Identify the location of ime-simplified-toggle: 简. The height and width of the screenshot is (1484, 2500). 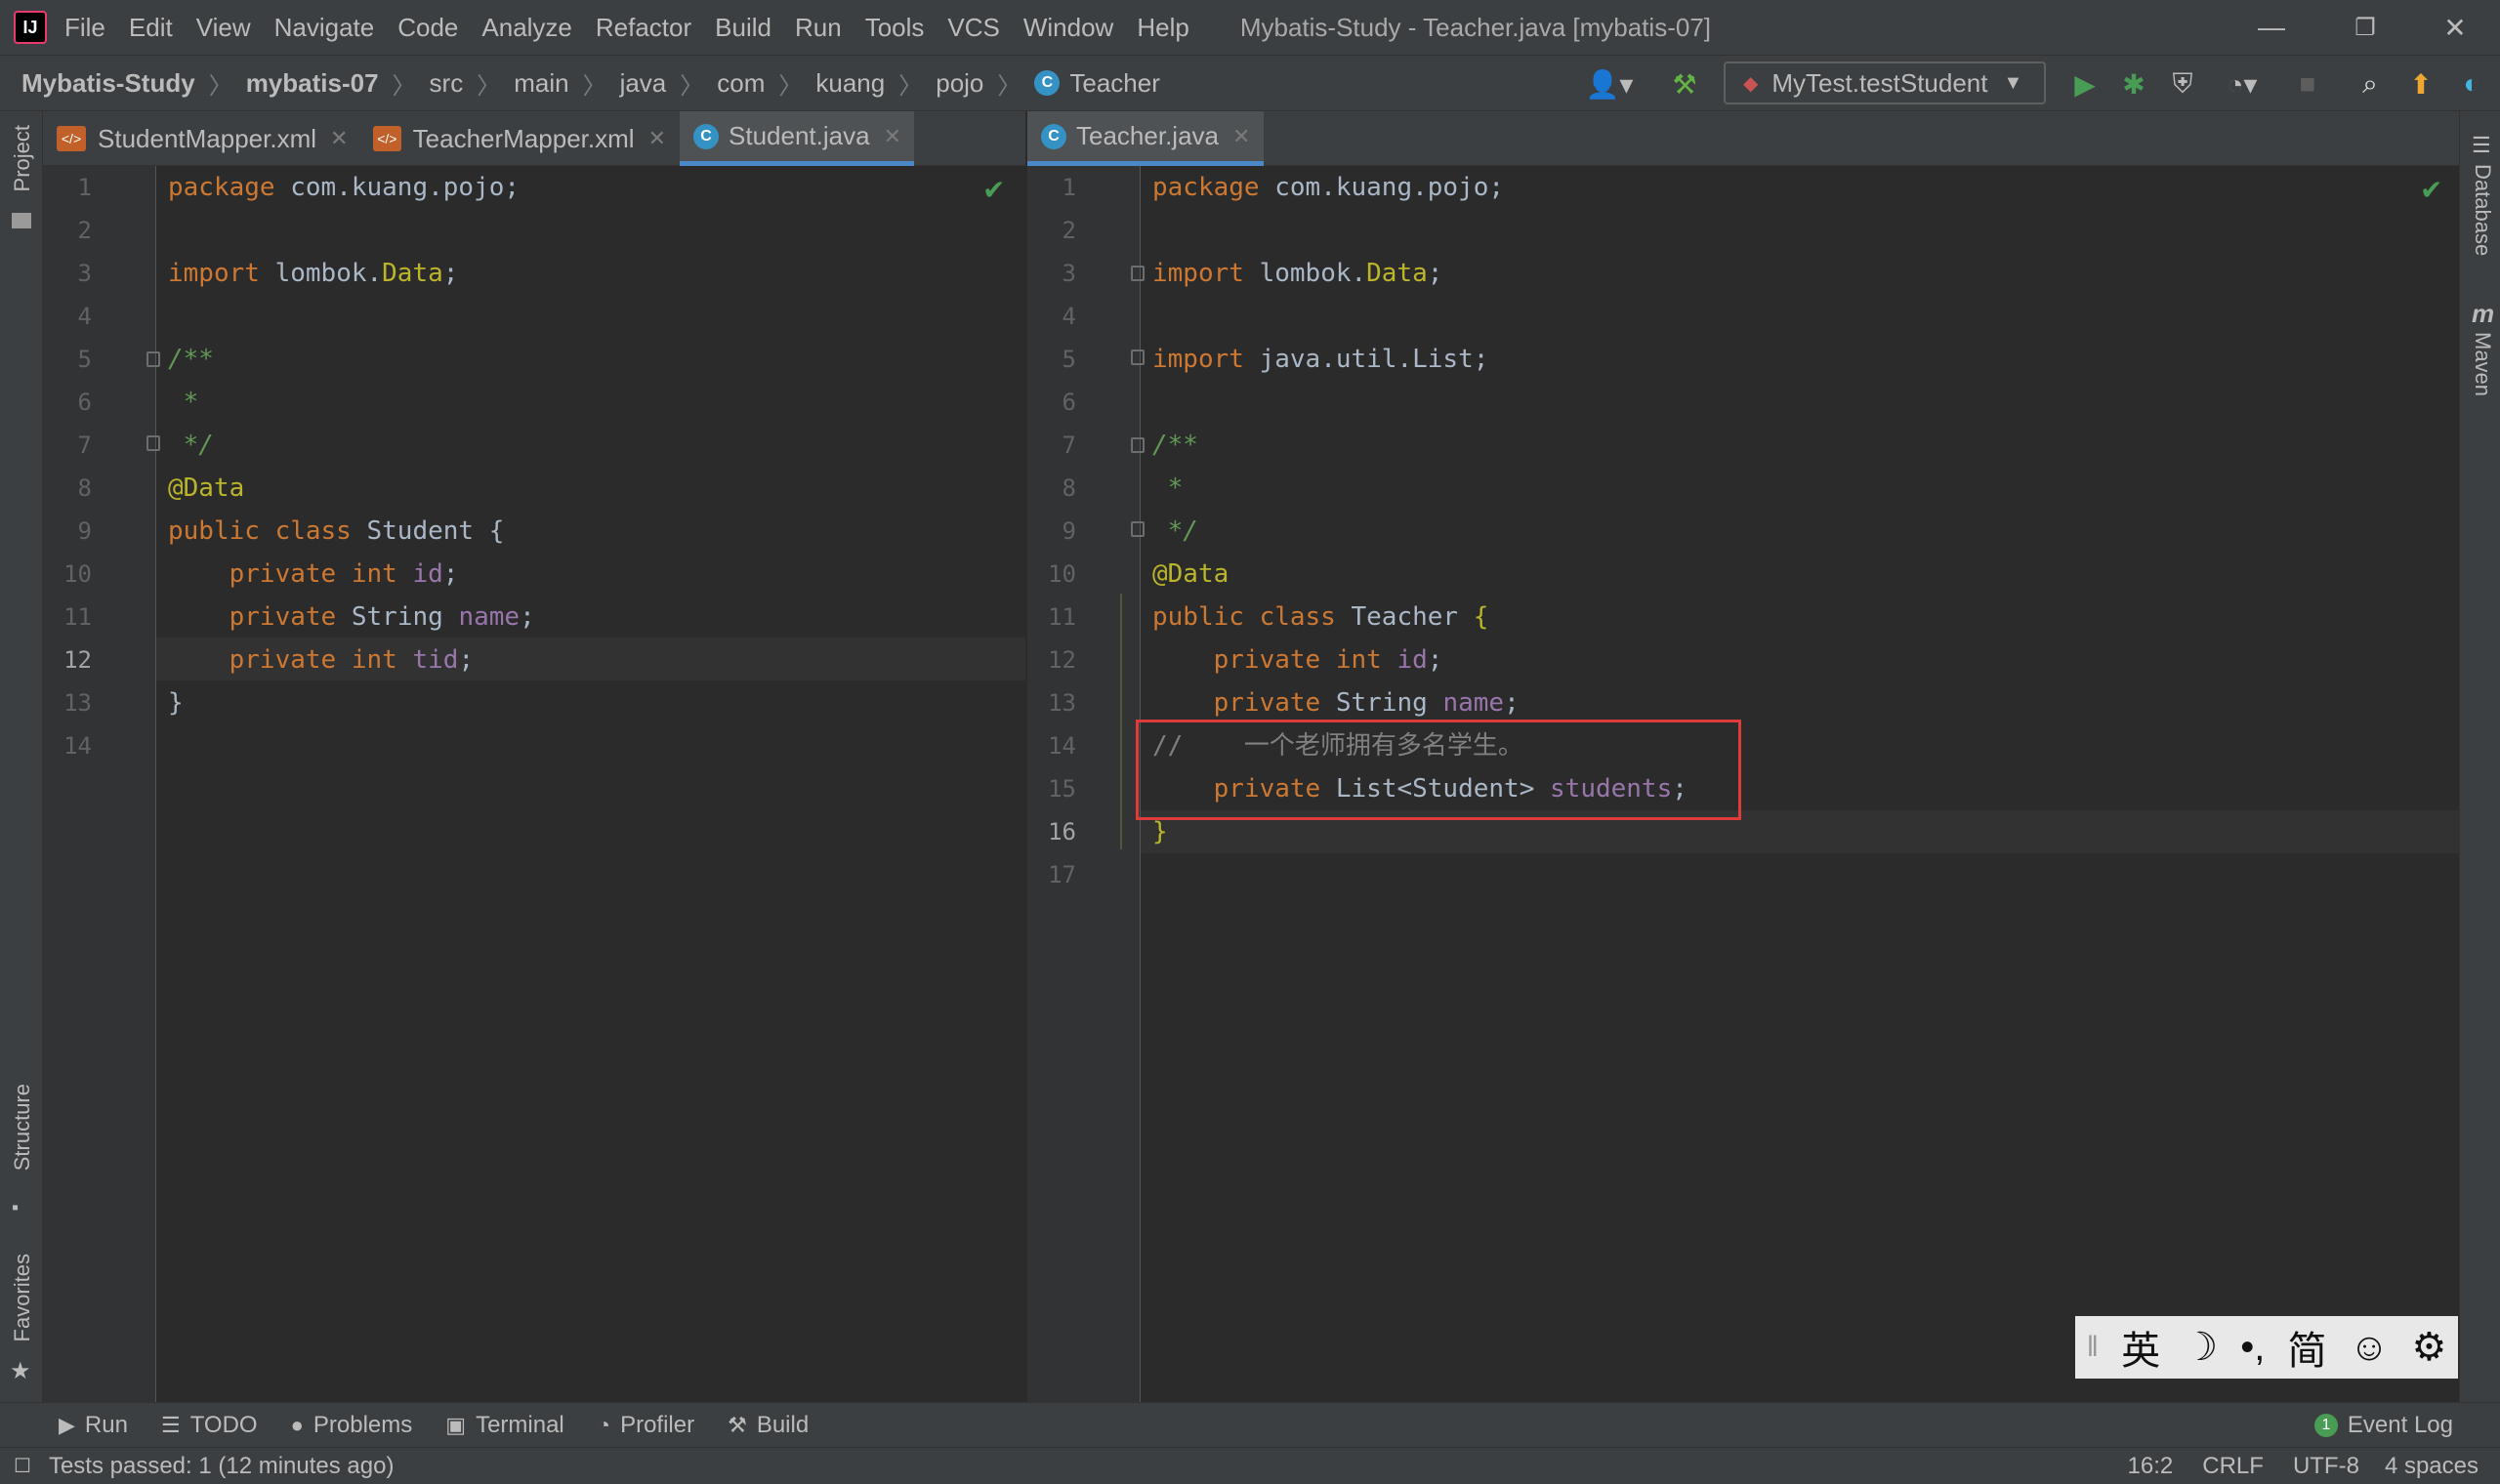
(2306, 1348).